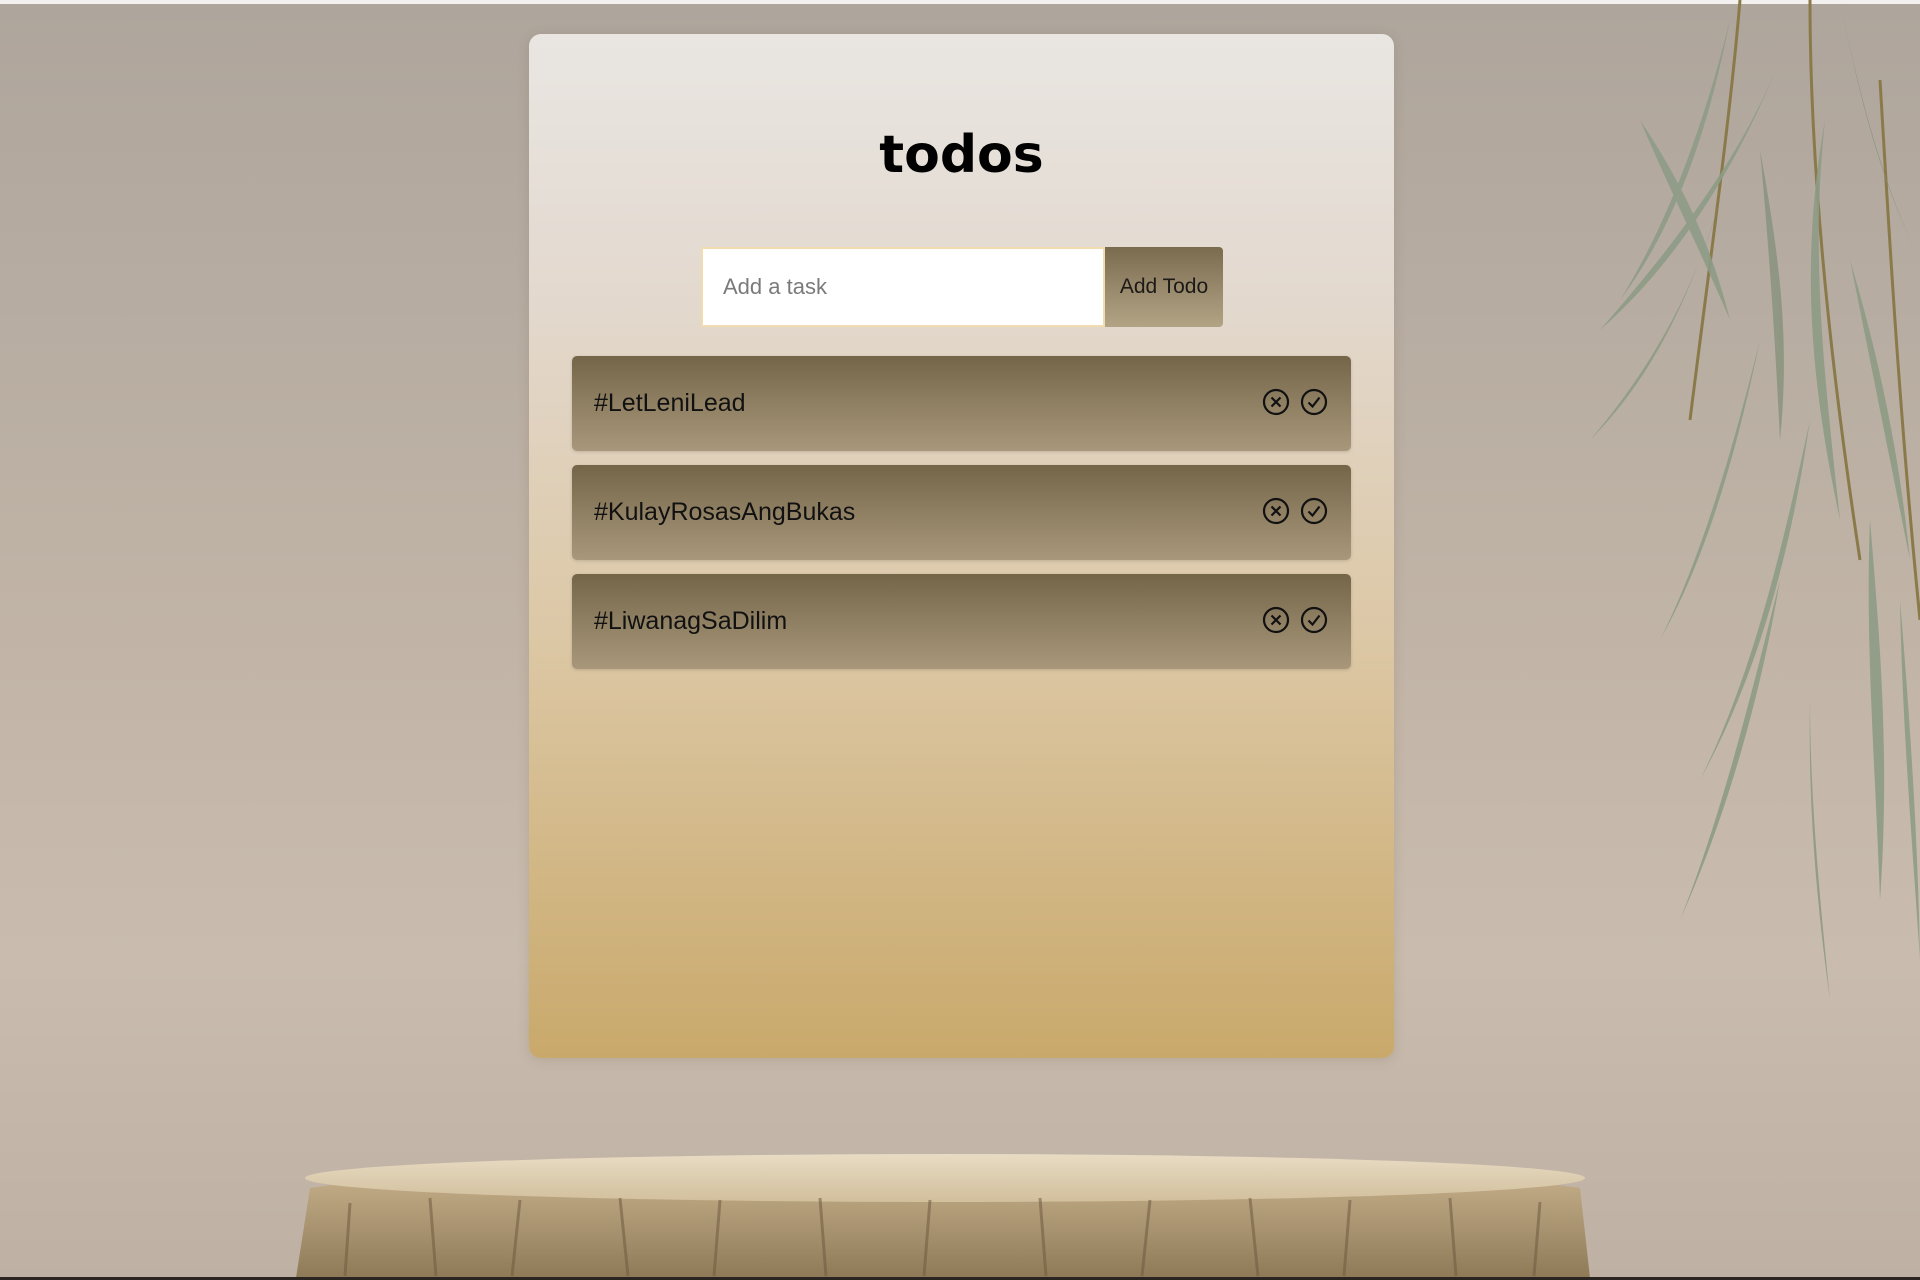 Image resolution: width=1920 pixels, height=1280 pixels. Describe the element at coordinates (903, 287) in the screenshot. I see `task-input` at that location.